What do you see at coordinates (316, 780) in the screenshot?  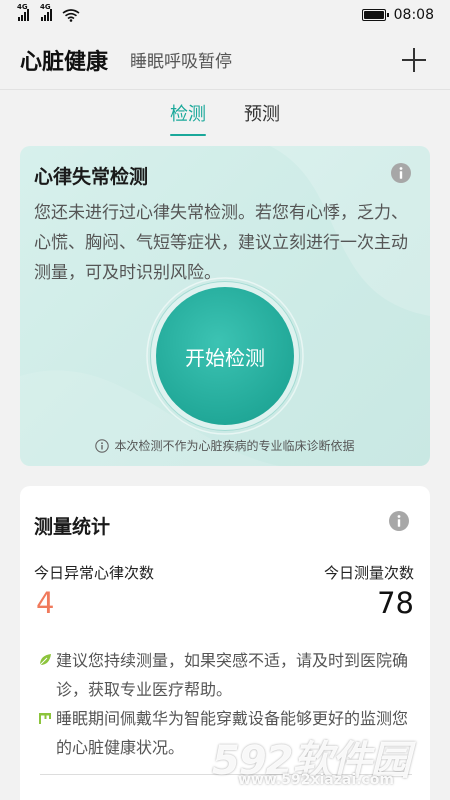 I see `watermark-url: www.592xiazai.com` at bounding box center [316, 780].